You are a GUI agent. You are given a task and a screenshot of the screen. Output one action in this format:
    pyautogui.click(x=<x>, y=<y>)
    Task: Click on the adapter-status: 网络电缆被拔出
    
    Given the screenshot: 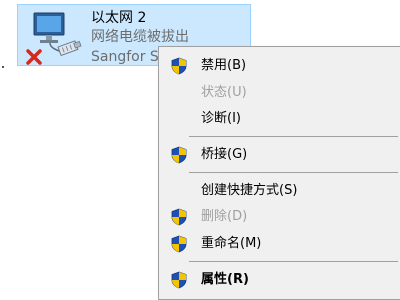 What is the action you would take?
    pyautogui.click(x=140, y=37)
    